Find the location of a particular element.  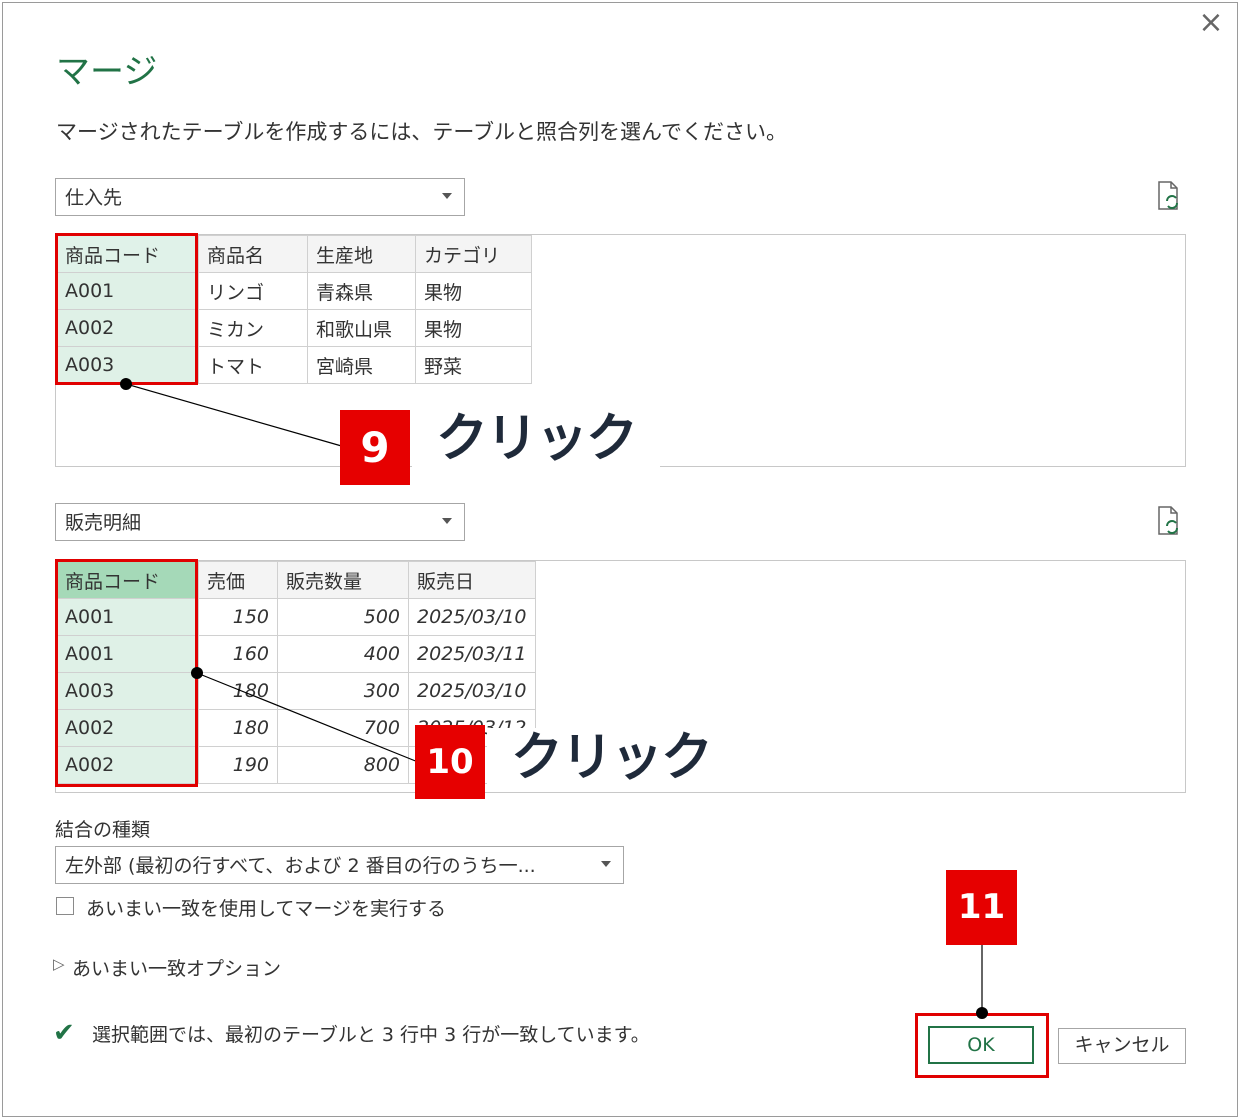

highlight-table1-key-column is located at coordinates (126, 309).